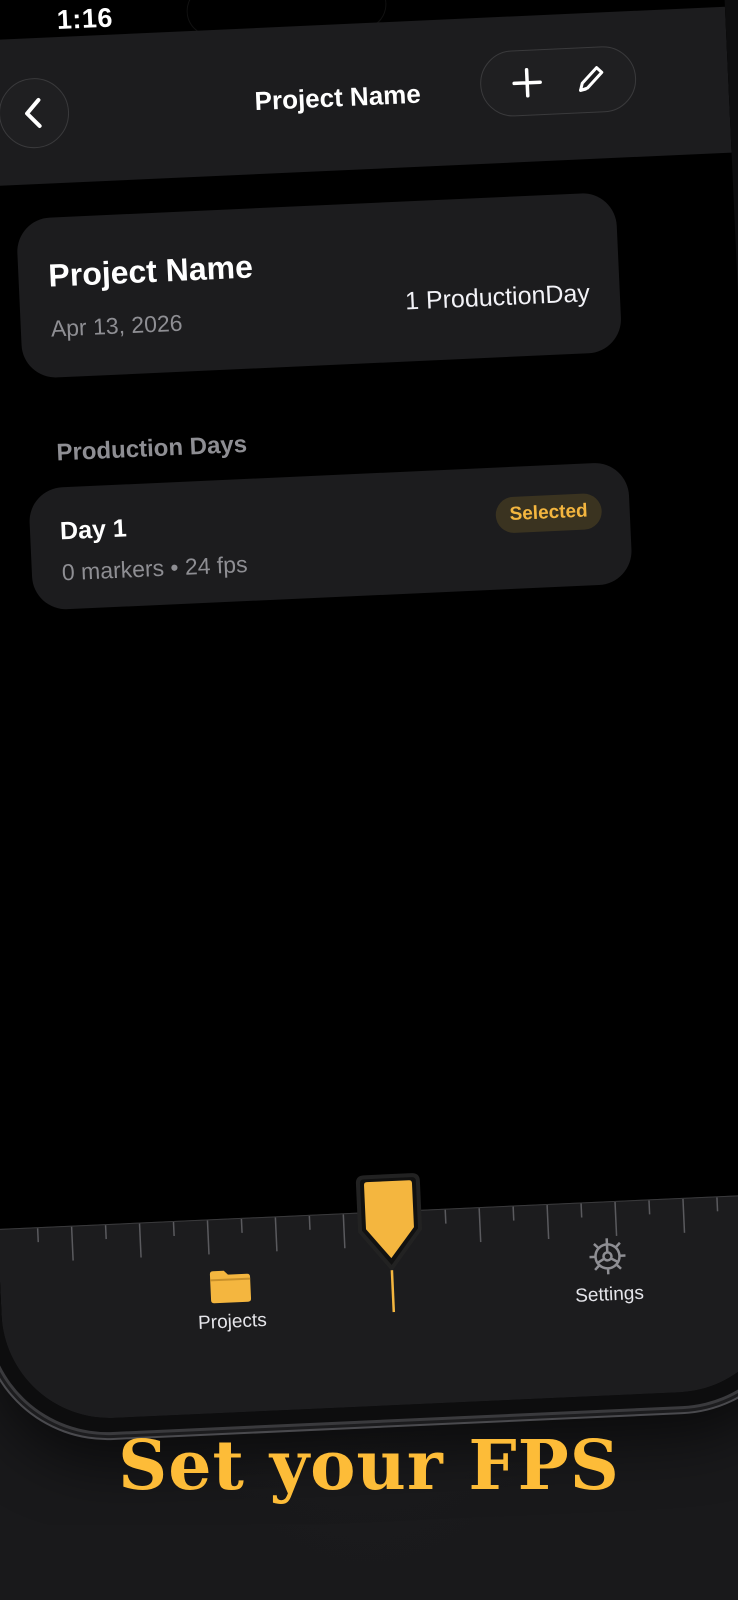 This screenshot has width=738, height=1600. What do you see at coordinates (369, 1466) in the screenshot?
I see `marketing-headline: Set your FPS` at bounding box center [369, 1466].